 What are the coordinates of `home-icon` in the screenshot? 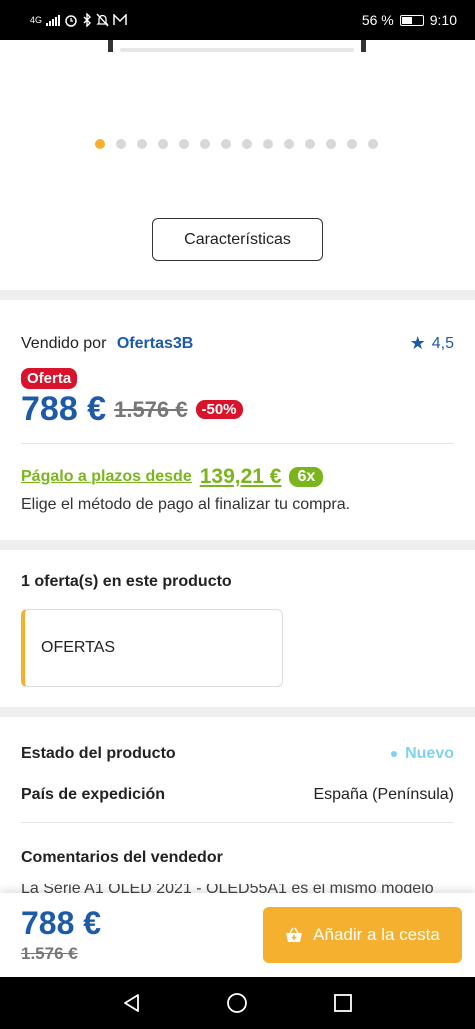 It's located at (237, 1003).